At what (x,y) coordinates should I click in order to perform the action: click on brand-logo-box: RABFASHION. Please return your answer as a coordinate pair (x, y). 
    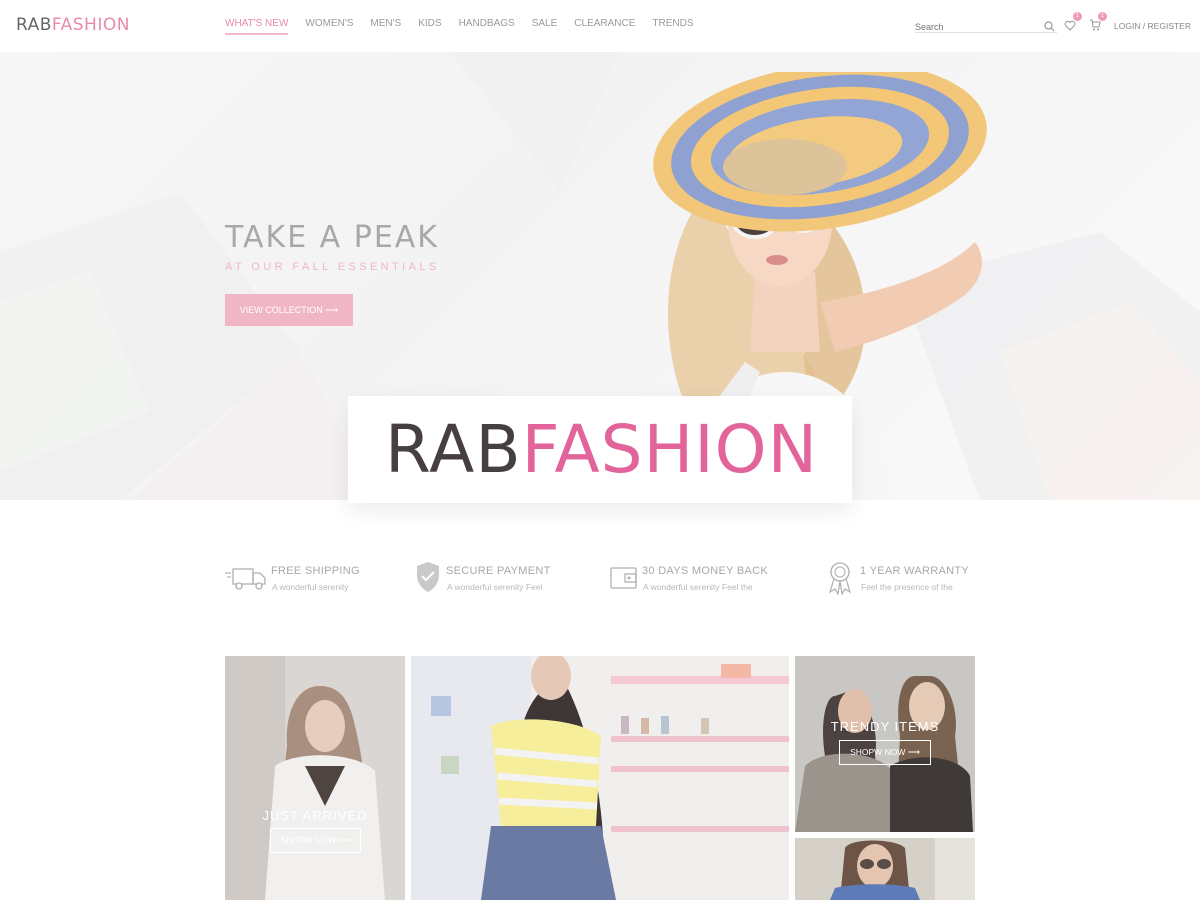
    Looking at the image, I should click on (600, 449).